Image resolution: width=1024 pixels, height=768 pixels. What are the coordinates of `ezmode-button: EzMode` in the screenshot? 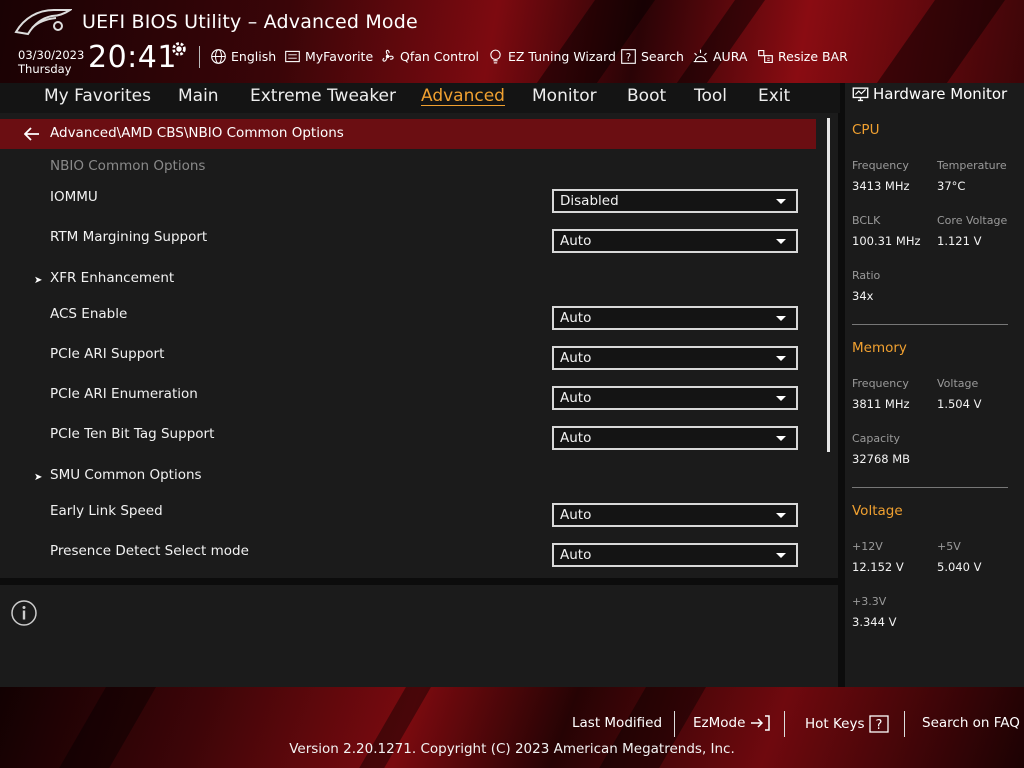 It's located at (732, 723).